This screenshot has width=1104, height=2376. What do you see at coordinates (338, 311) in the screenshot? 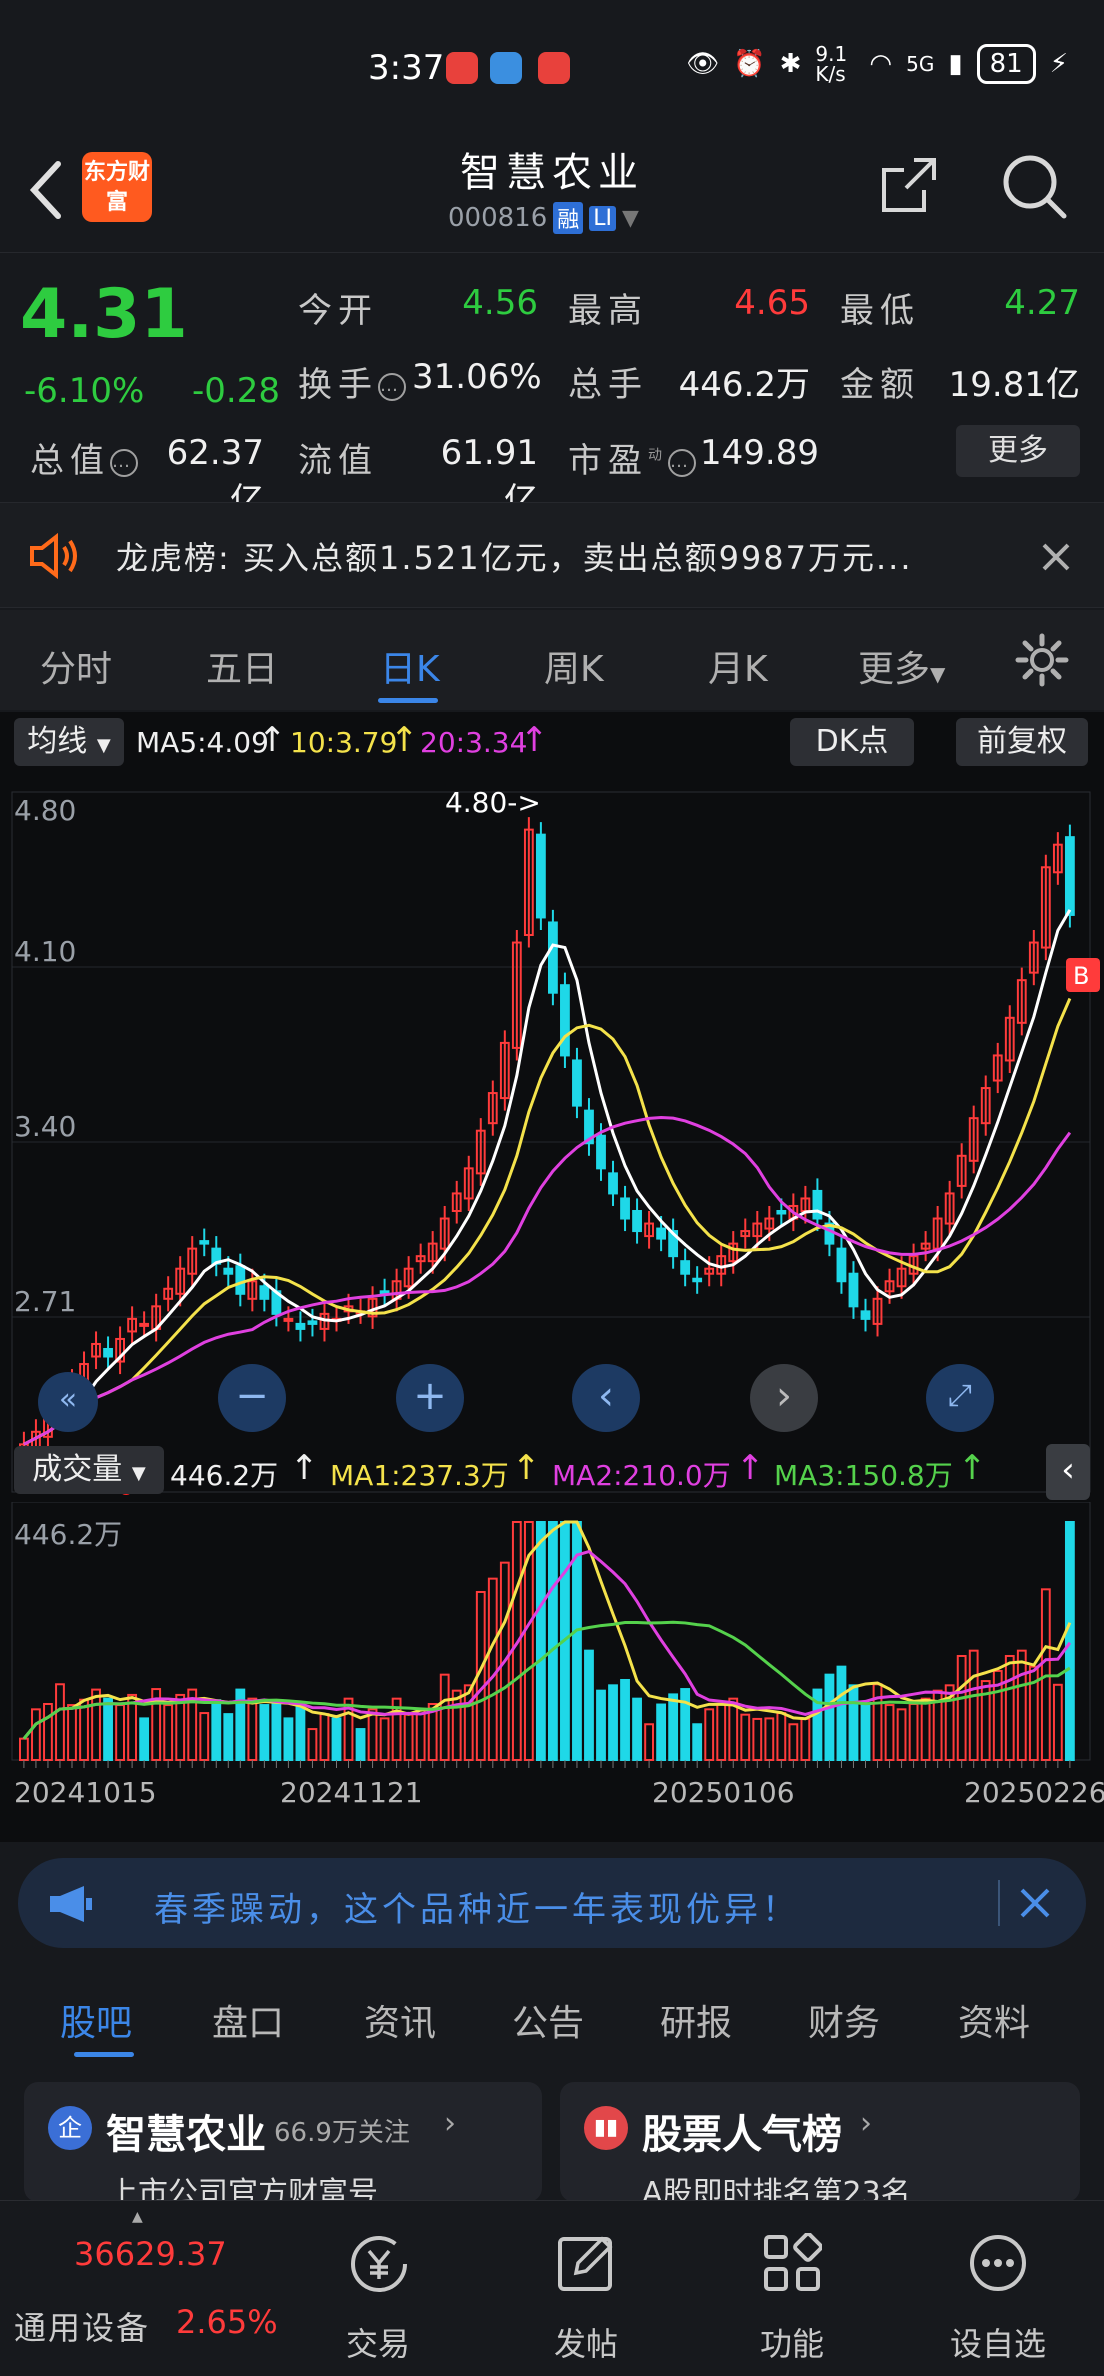
I see `open-label: 今开` at bounding box center [338, 311].